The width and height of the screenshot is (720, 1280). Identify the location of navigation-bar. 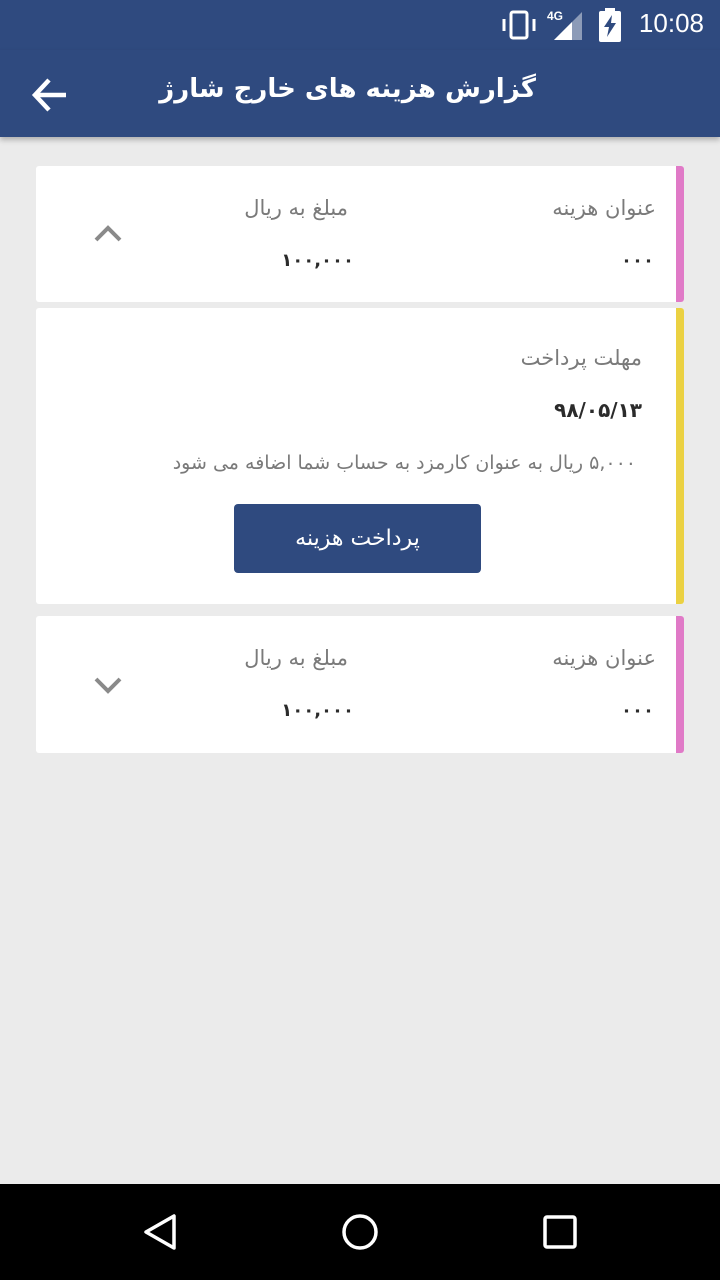
(360, 1232).